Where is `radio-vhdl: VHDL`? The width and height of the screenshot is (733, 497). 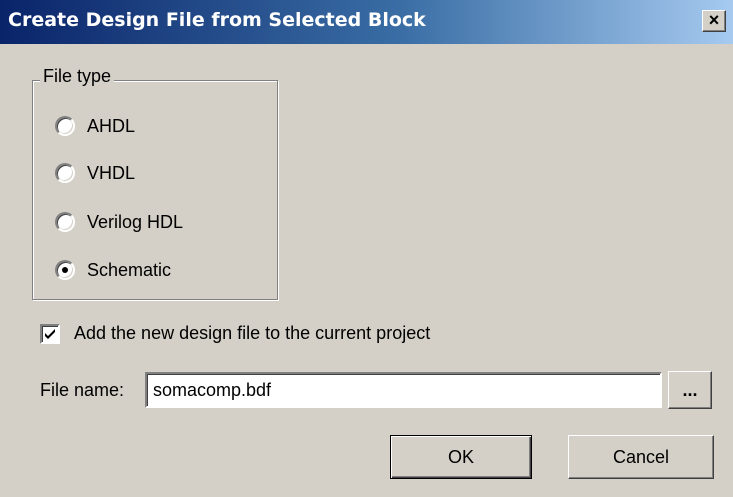
radio-vhdl: VHDL is located at coordinates (95, 173).